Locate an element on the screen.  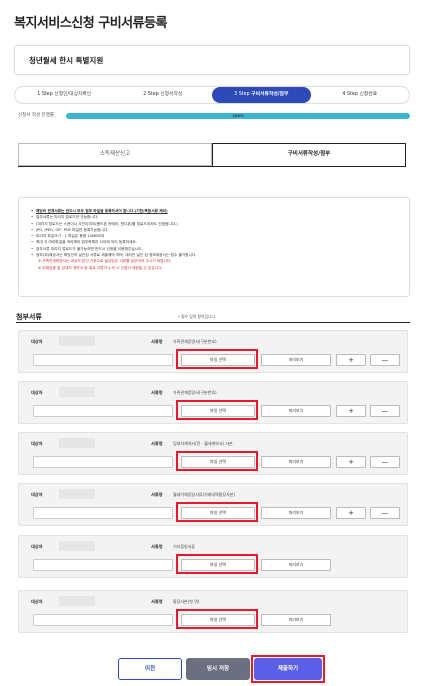
step-label: 신청서작성 is located at coordinates (171, 94).